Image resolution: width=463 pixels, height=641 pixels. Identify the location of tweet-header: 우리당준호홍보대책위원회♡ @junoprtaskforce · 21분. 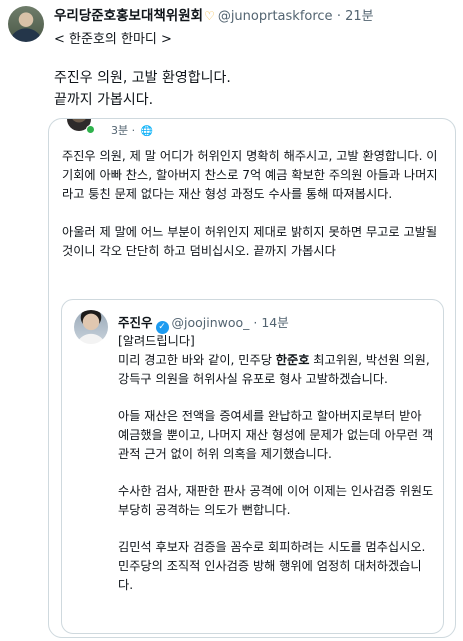
(254, 16).